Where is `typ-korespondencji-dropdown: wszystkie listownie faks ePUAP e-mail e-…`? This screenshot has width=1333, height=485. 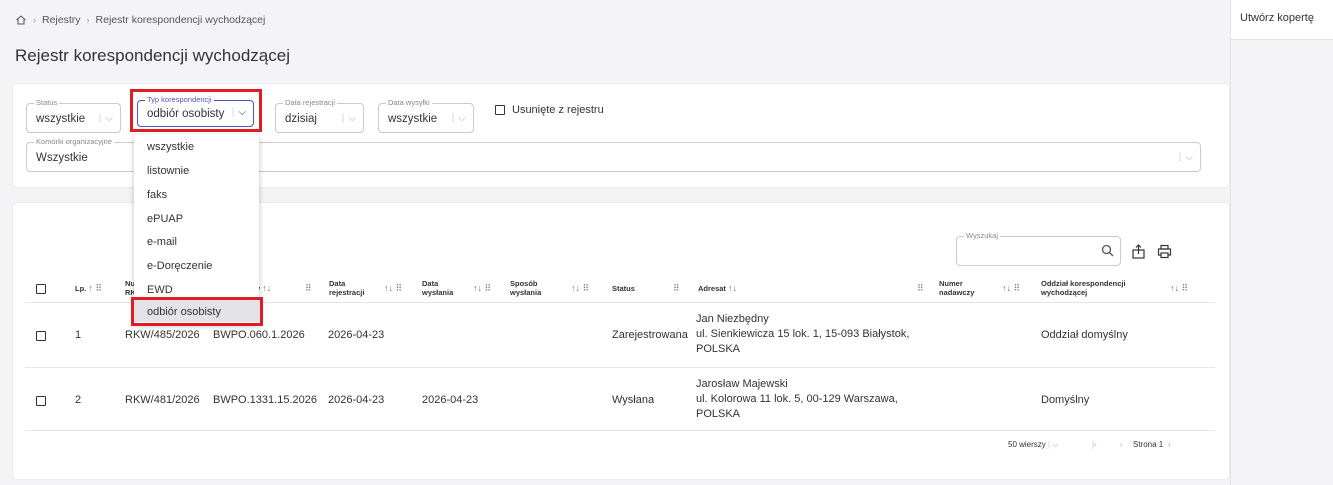 typ-korespondencji-dropdown: wszystkie listownie faks ePUAP e-mail e-… is located at coordinates (196, 229).